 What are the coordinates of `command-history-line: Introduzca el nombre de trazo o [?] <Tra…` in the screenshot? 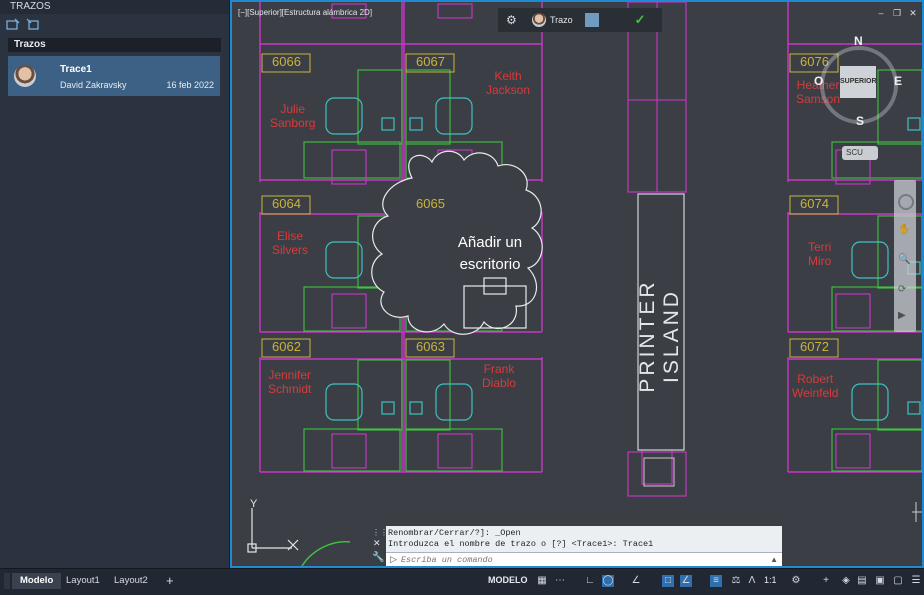 It's located at (521, 544).